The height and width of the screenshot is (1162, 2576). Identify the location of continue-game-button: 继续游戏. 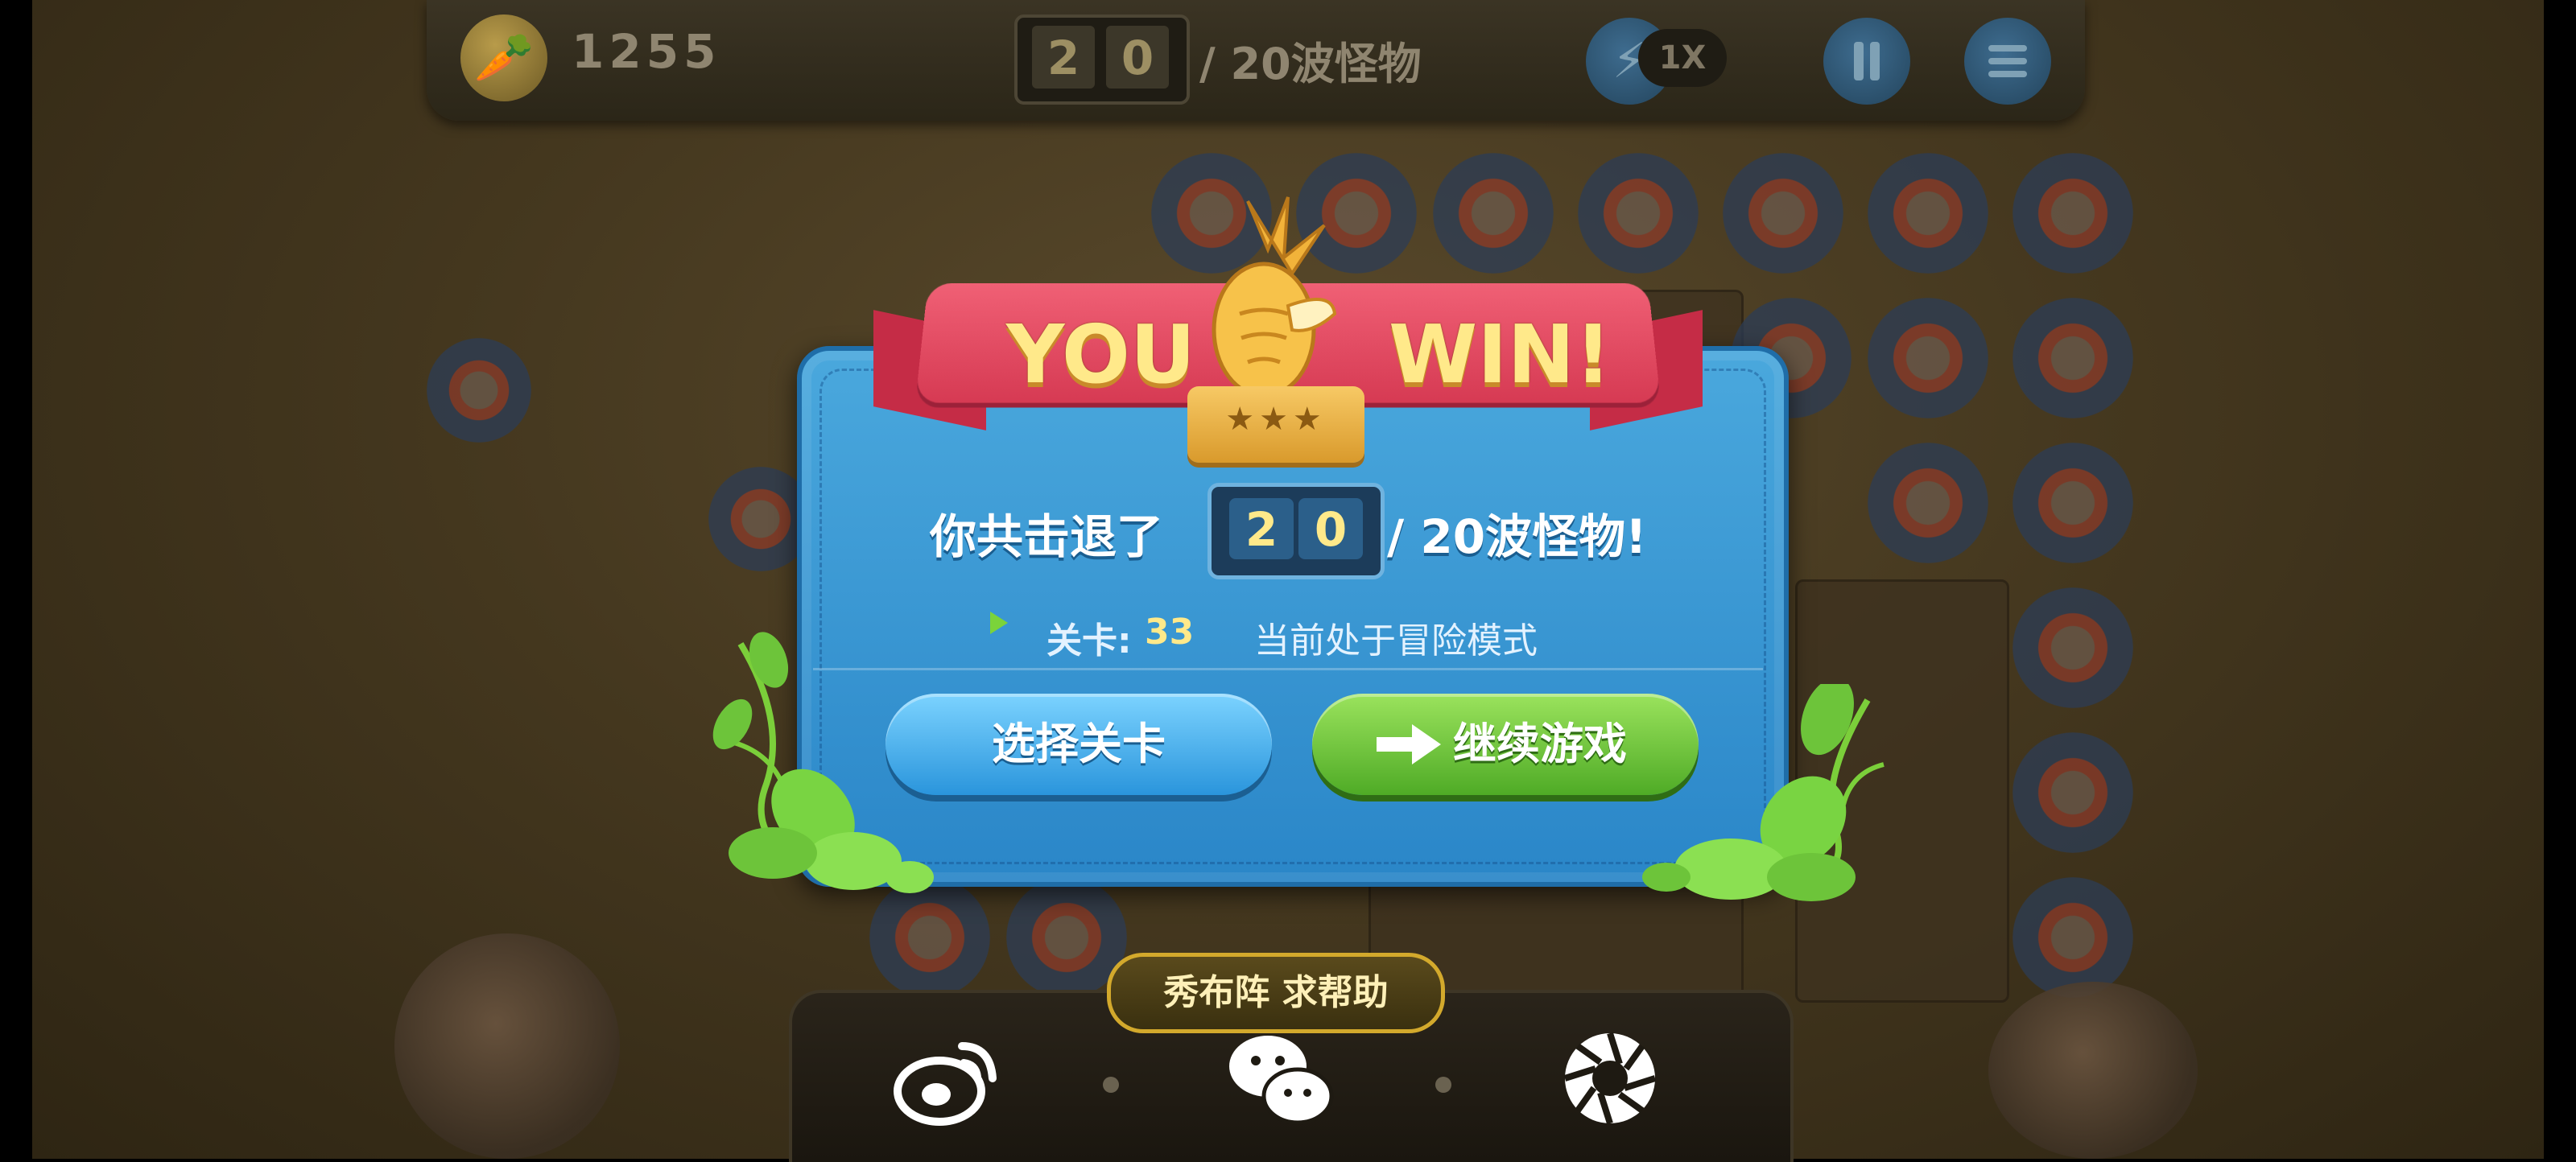
(1505, 744).